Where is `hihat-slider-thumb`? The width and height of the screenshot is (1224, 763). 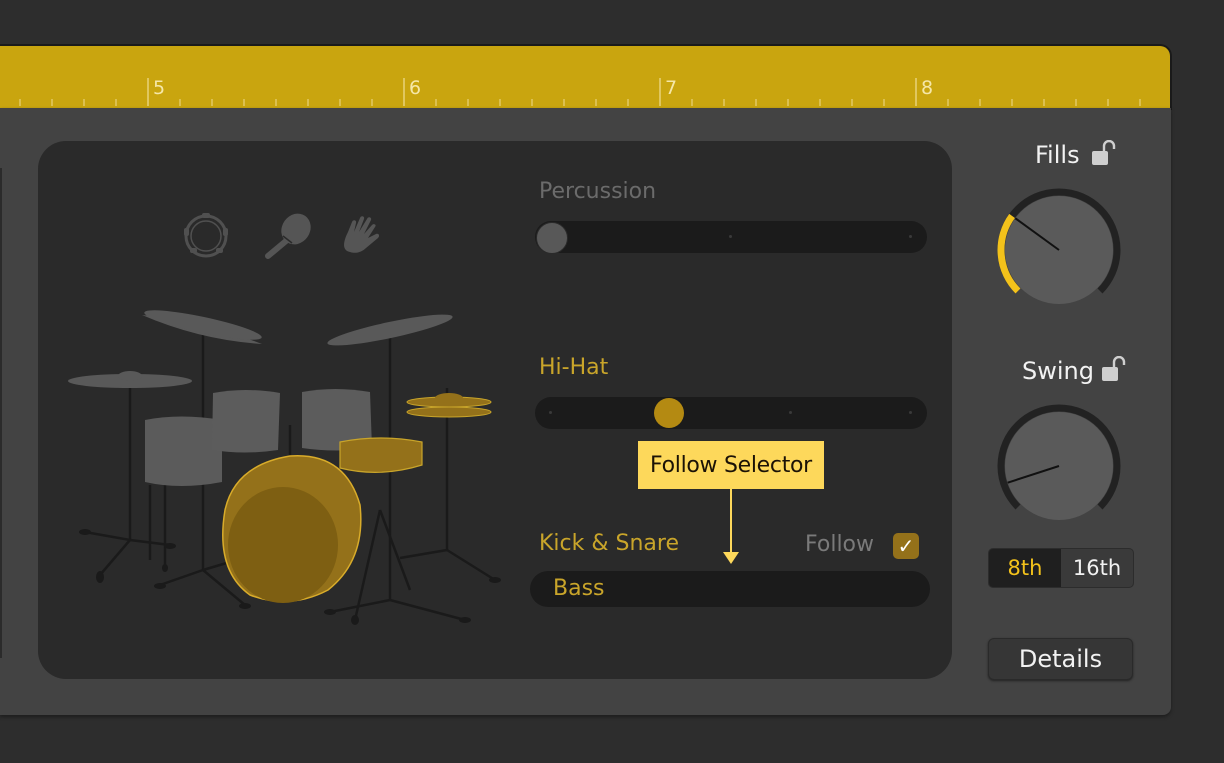 hihat-slider-thumb is located at coordinates (669, 413).